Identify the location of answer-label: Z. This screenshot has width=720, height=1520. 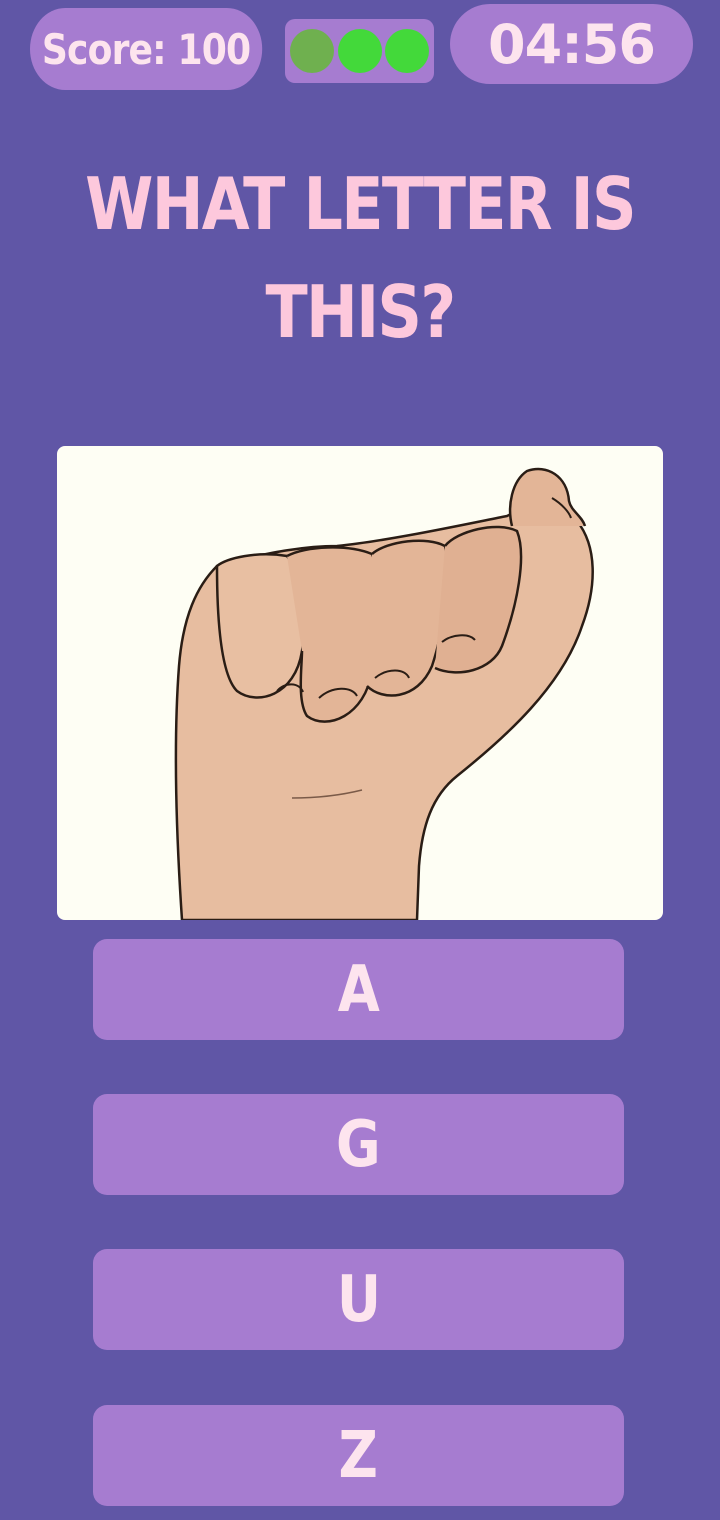
(358, 1455).